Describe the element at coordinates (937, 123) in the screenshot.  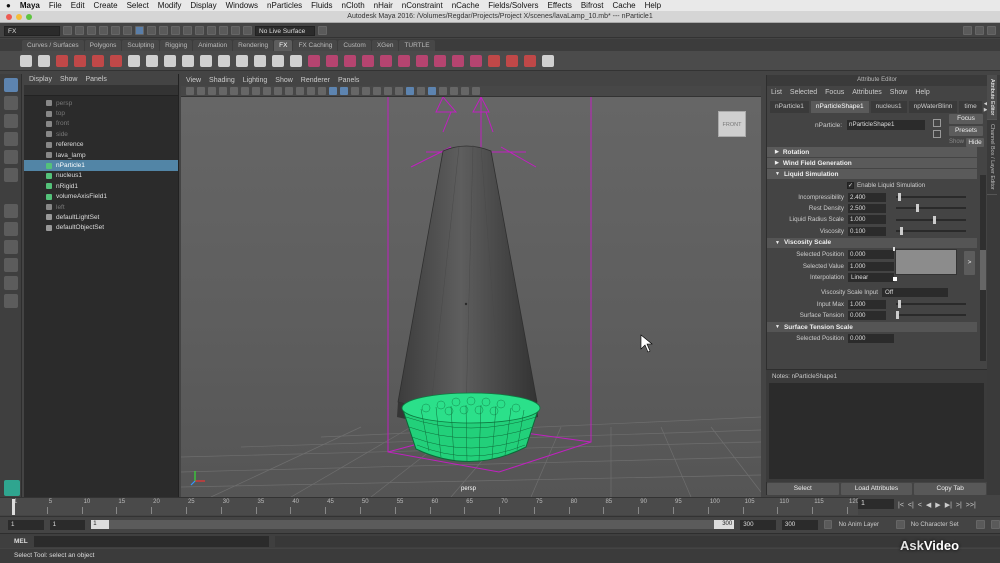
I see `focus-node-icon` at that location.